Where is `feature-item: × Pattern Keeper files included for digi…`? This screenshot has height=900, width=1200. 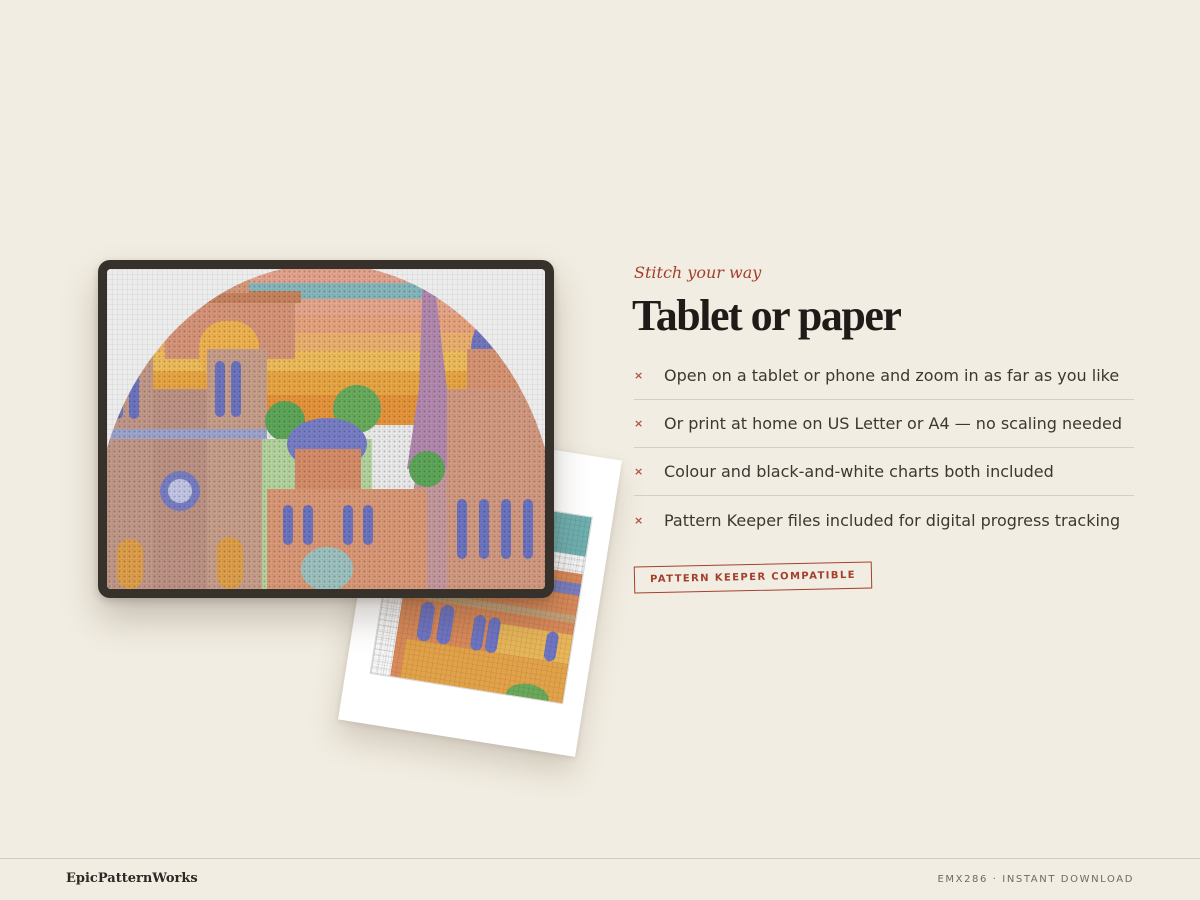
feature-item: × Pattern Keeper files included for digi… is located at coordinates (884, 520).